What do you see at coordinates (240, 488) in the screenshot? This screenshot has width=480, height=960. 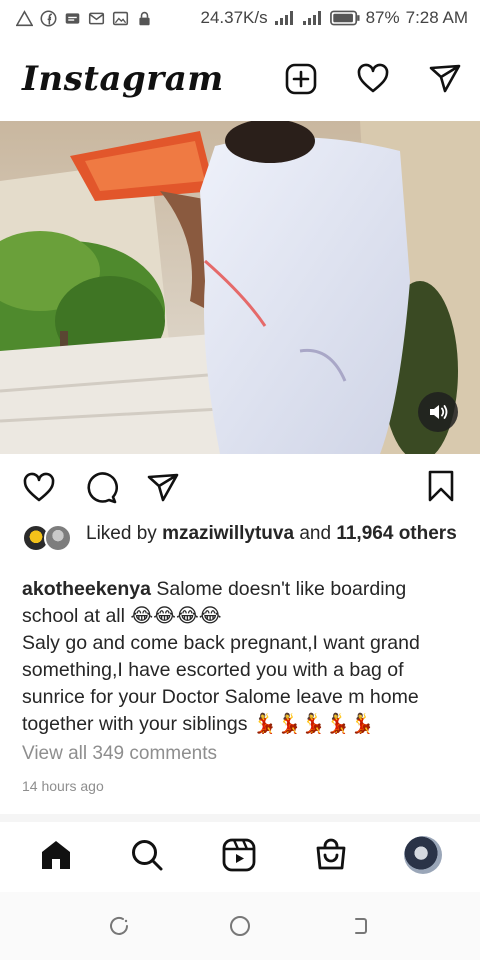 I see `post-actions` at bounding box center [240, 488].